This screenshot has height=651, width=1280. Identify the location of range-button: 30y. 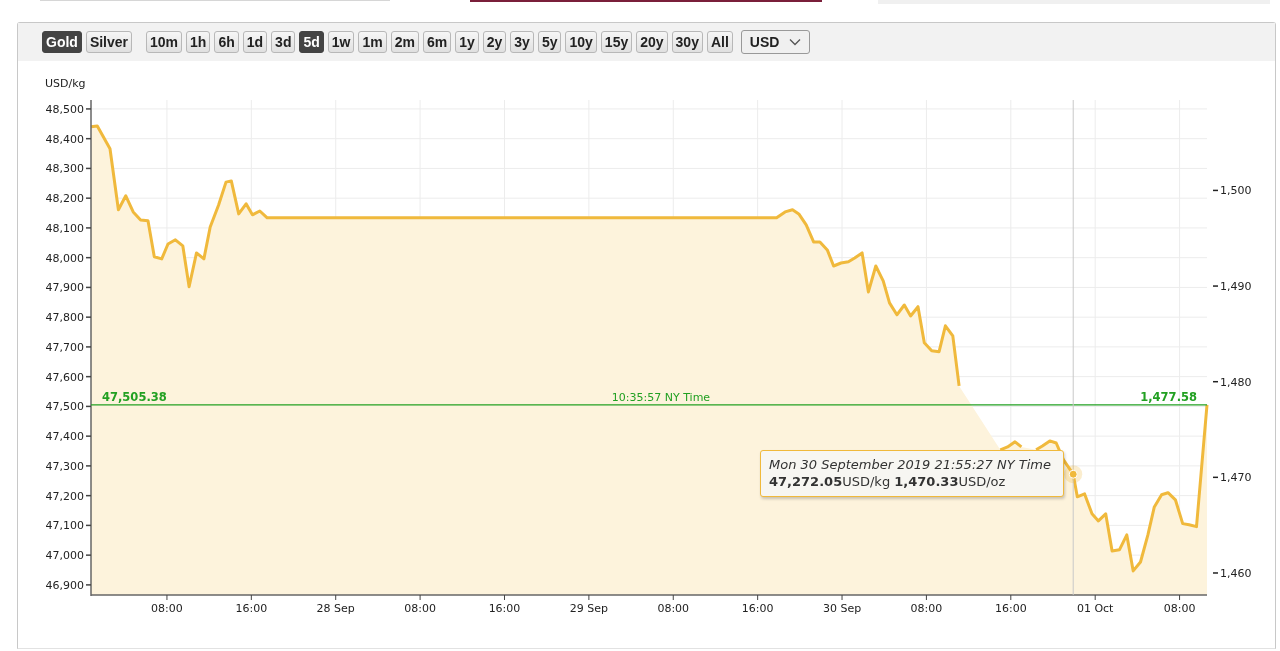
(687, 42).